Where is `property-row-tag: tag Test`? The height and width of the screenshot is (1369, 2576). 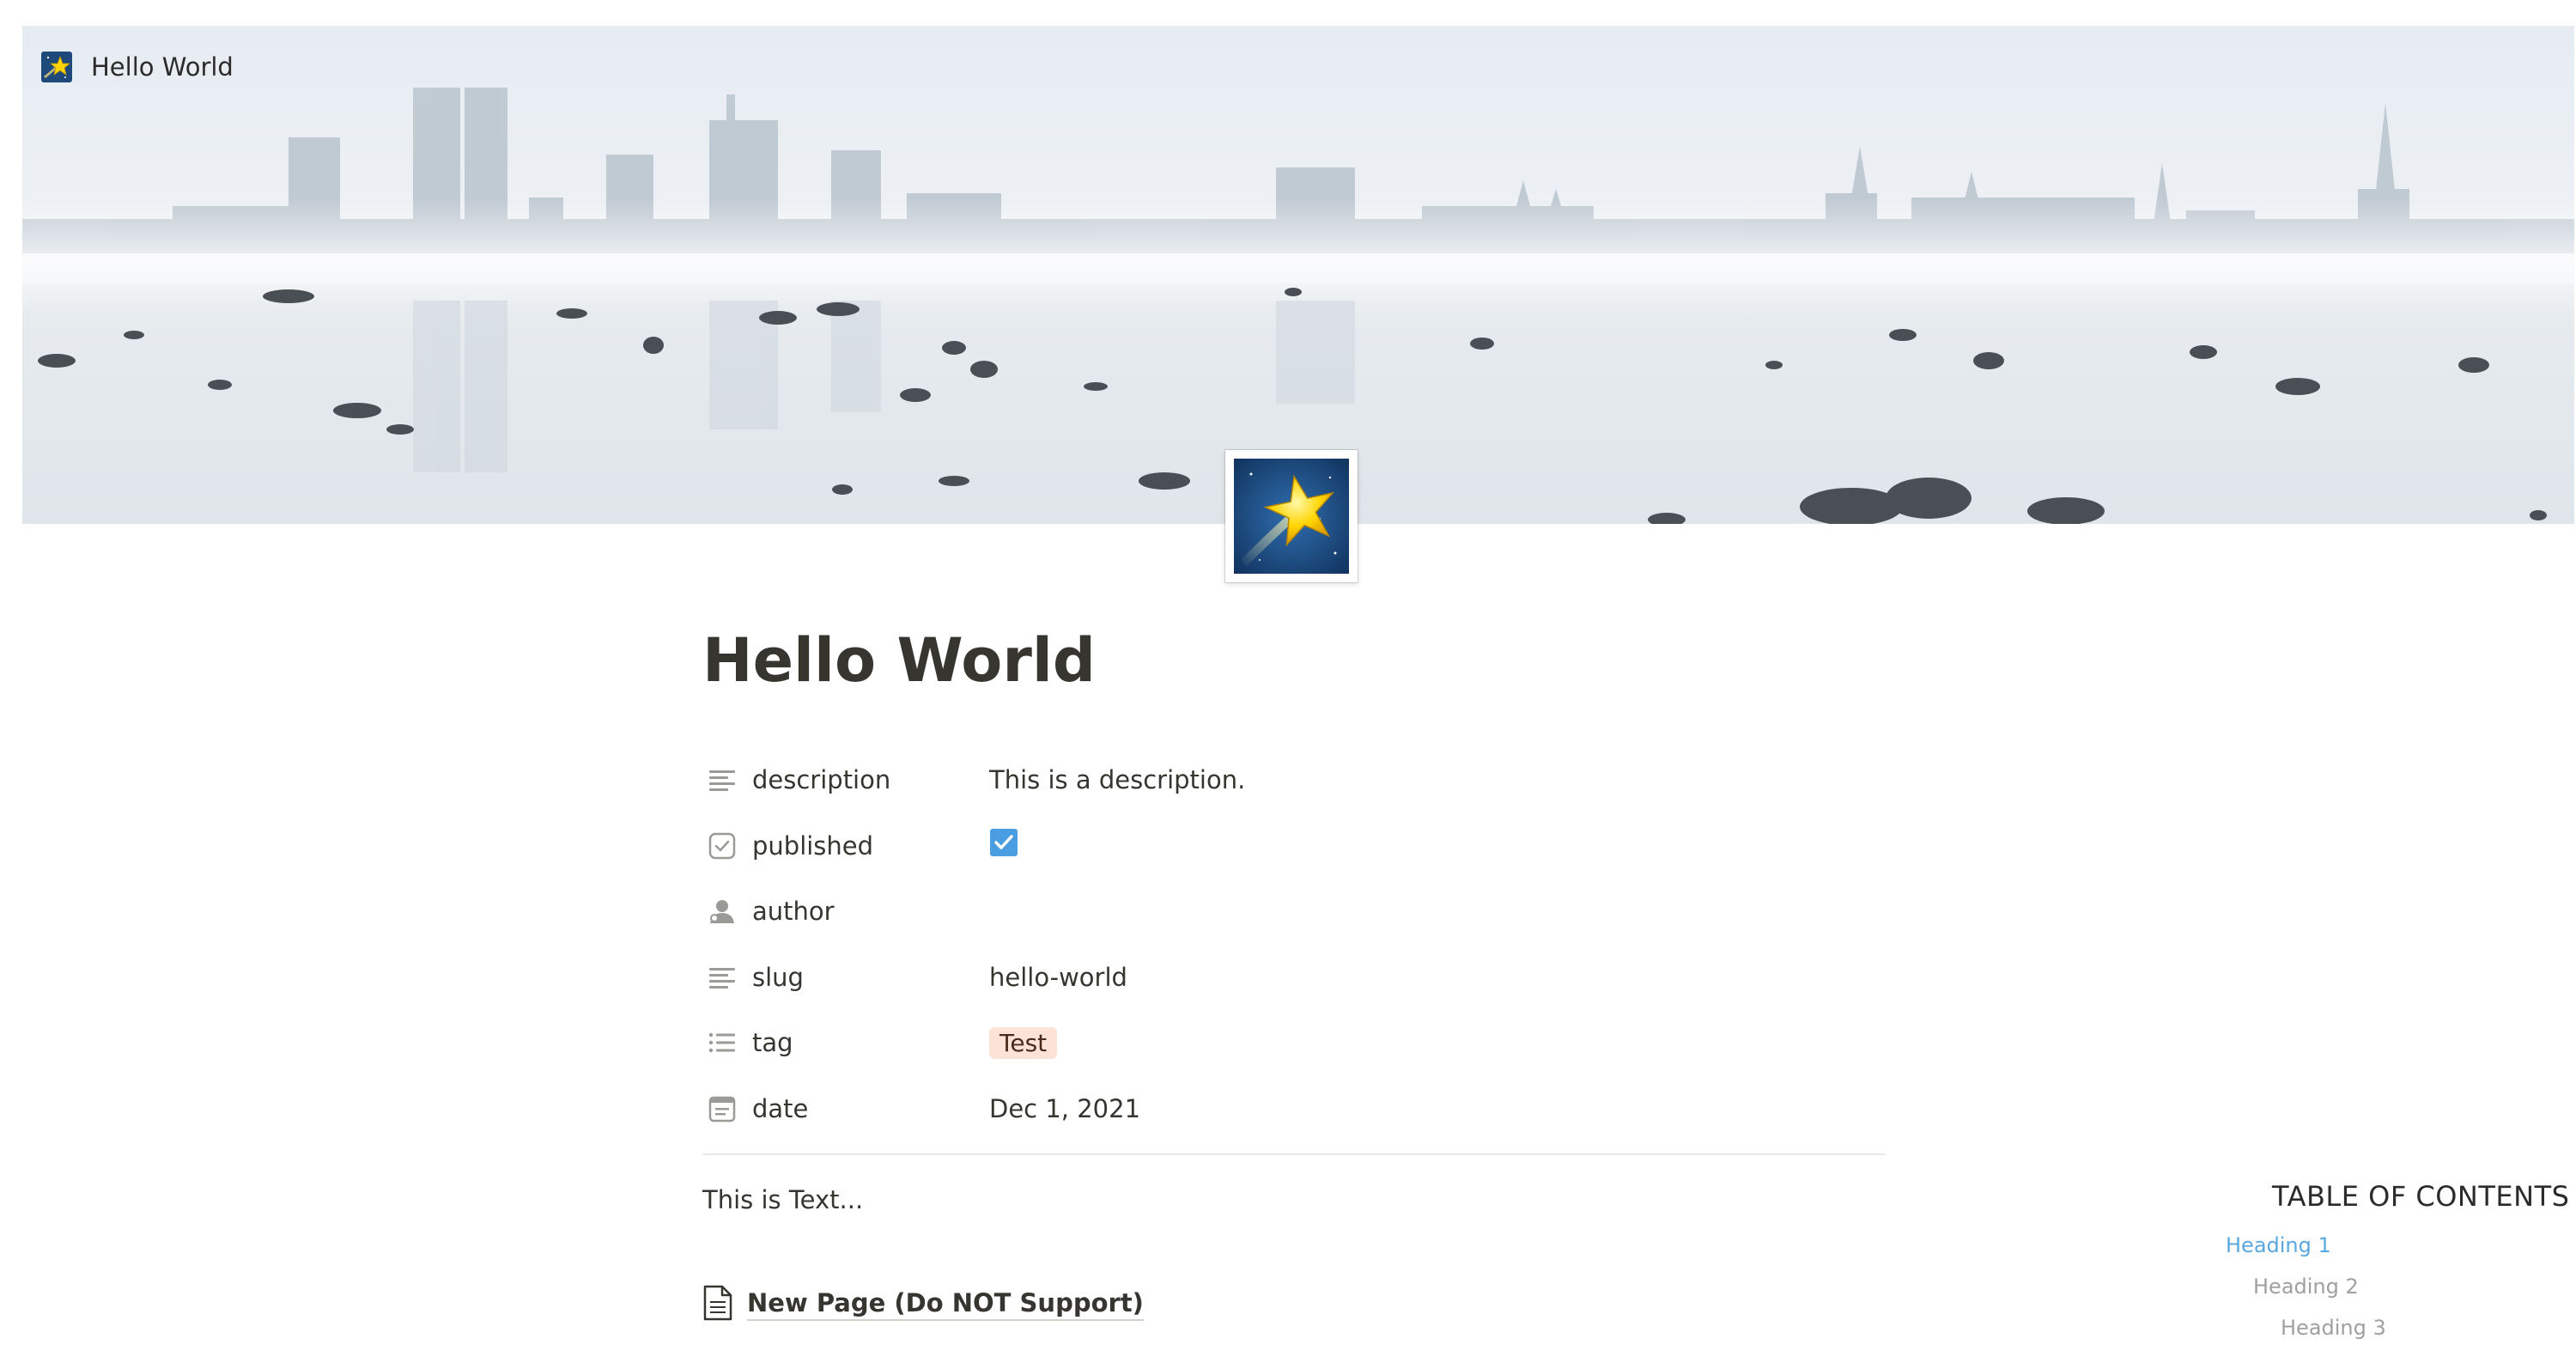
property-row-tag: tag Test is located at coordinates (1294, 1043).